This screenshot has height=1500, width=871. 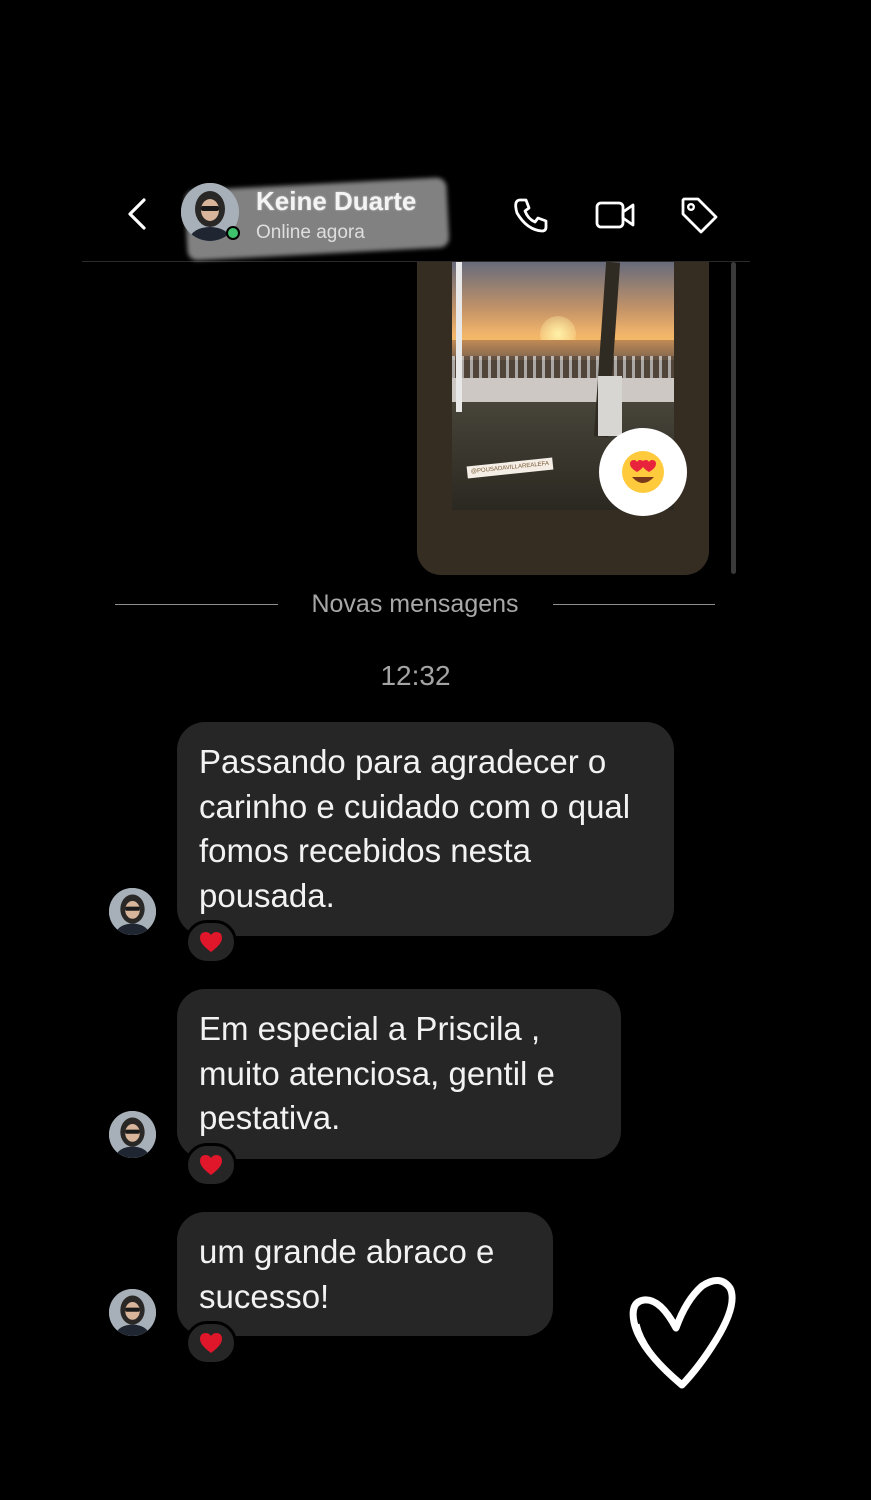 I want to click on new-messages-divider: Novas mensagens, so click(x=415, y=605).